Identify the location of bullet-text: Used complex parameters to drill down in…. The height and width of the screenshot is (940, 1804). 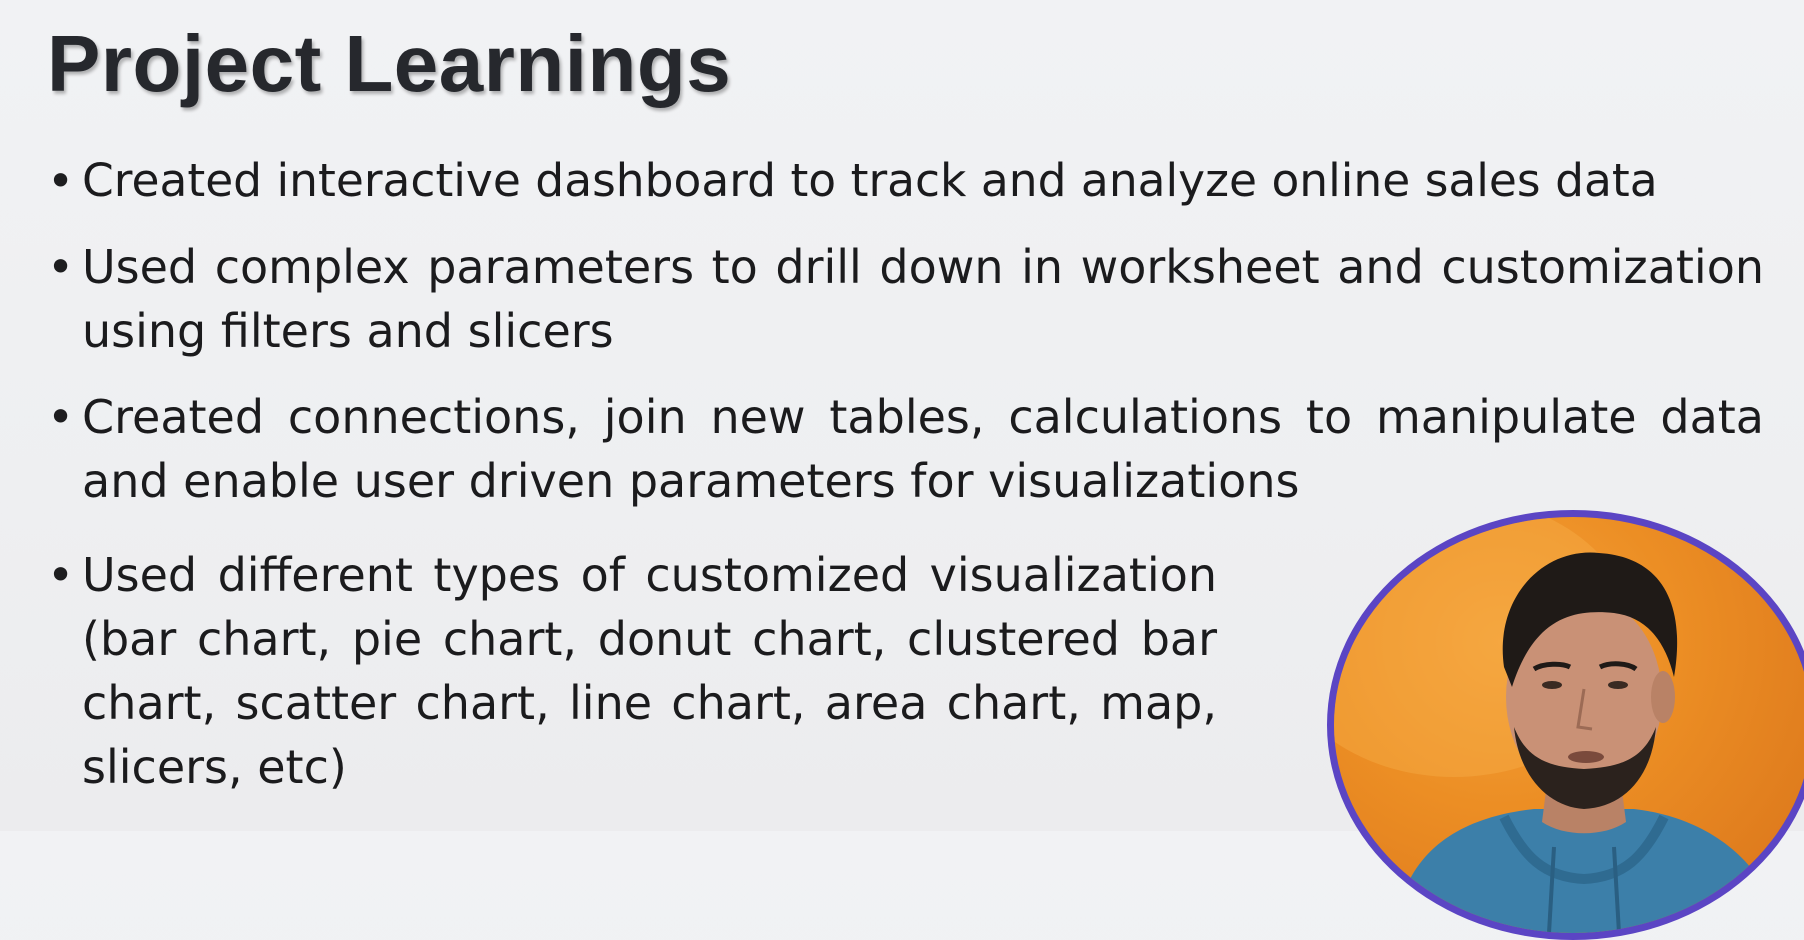
(923, 299).